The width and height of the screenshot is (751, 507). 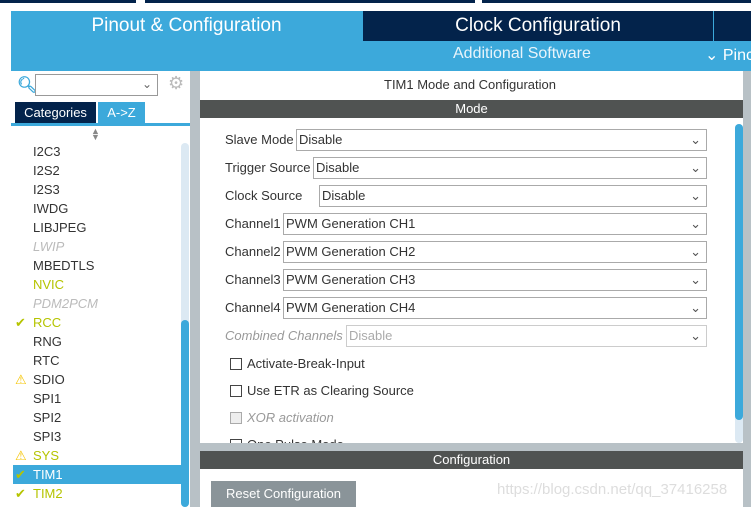 What do you see at coordinates (186, 26) in the screenshot?
I see `tab-pinout-configuration: Pinout & Configuration` at bounding box center [186, 26].